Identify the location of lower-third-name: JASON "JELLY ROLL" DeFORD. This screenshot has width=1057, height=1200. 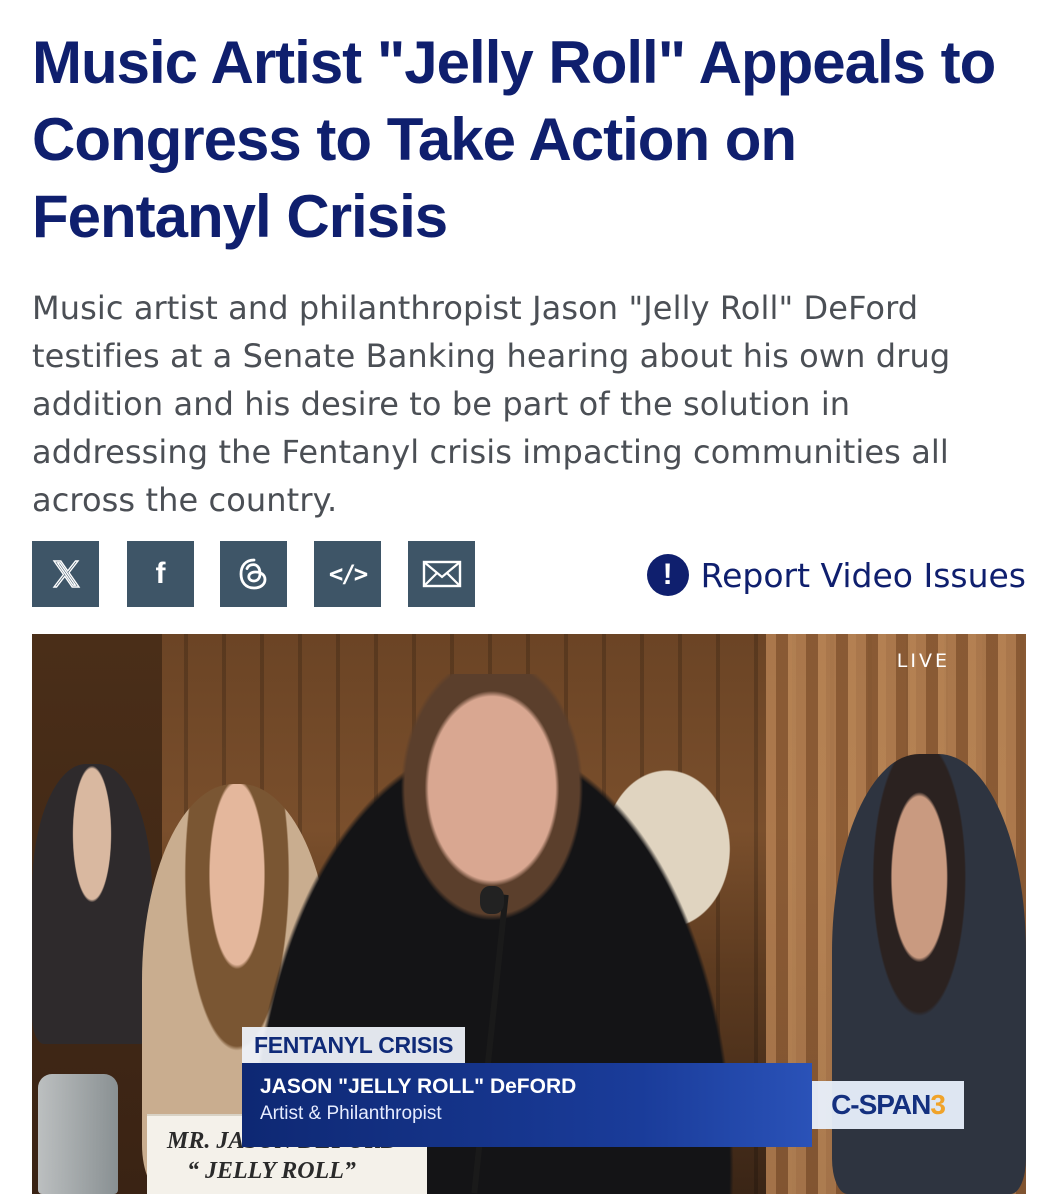
(418, 1086).